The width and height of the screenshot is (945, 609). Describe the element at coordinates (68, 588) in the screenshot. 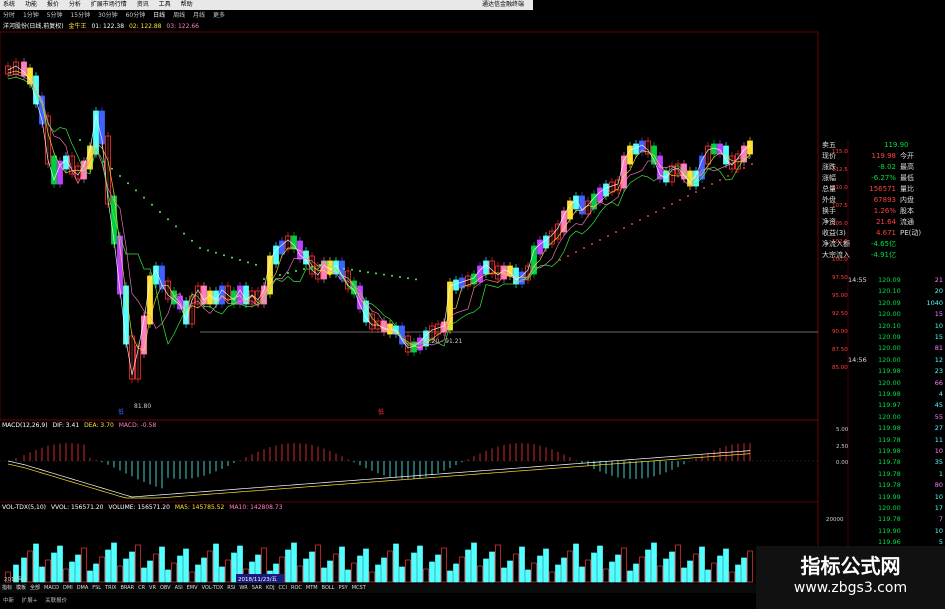

I see `indicator-tab: DMI` at that location.